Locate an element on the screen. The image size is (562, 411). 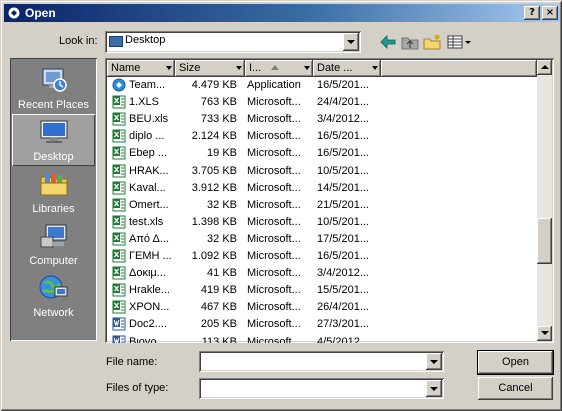
cancel-button: Cancel is located at coordinates (515, 388).